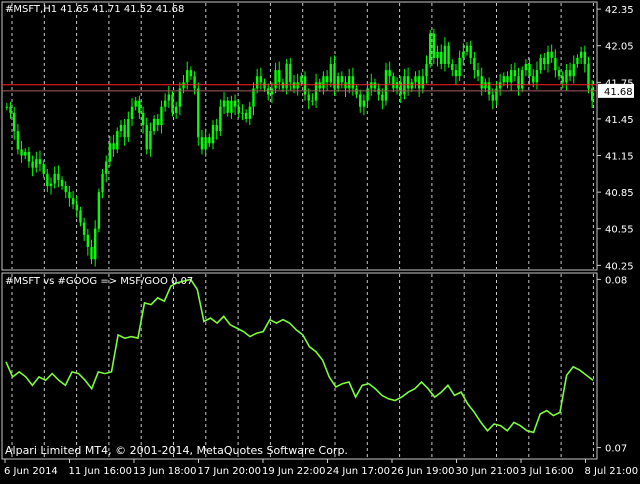 Image resolution: width=640 pixels, height=484 pixels. I want to click on x-tick-label: 24 Jun 17:00, so click(359, 471).